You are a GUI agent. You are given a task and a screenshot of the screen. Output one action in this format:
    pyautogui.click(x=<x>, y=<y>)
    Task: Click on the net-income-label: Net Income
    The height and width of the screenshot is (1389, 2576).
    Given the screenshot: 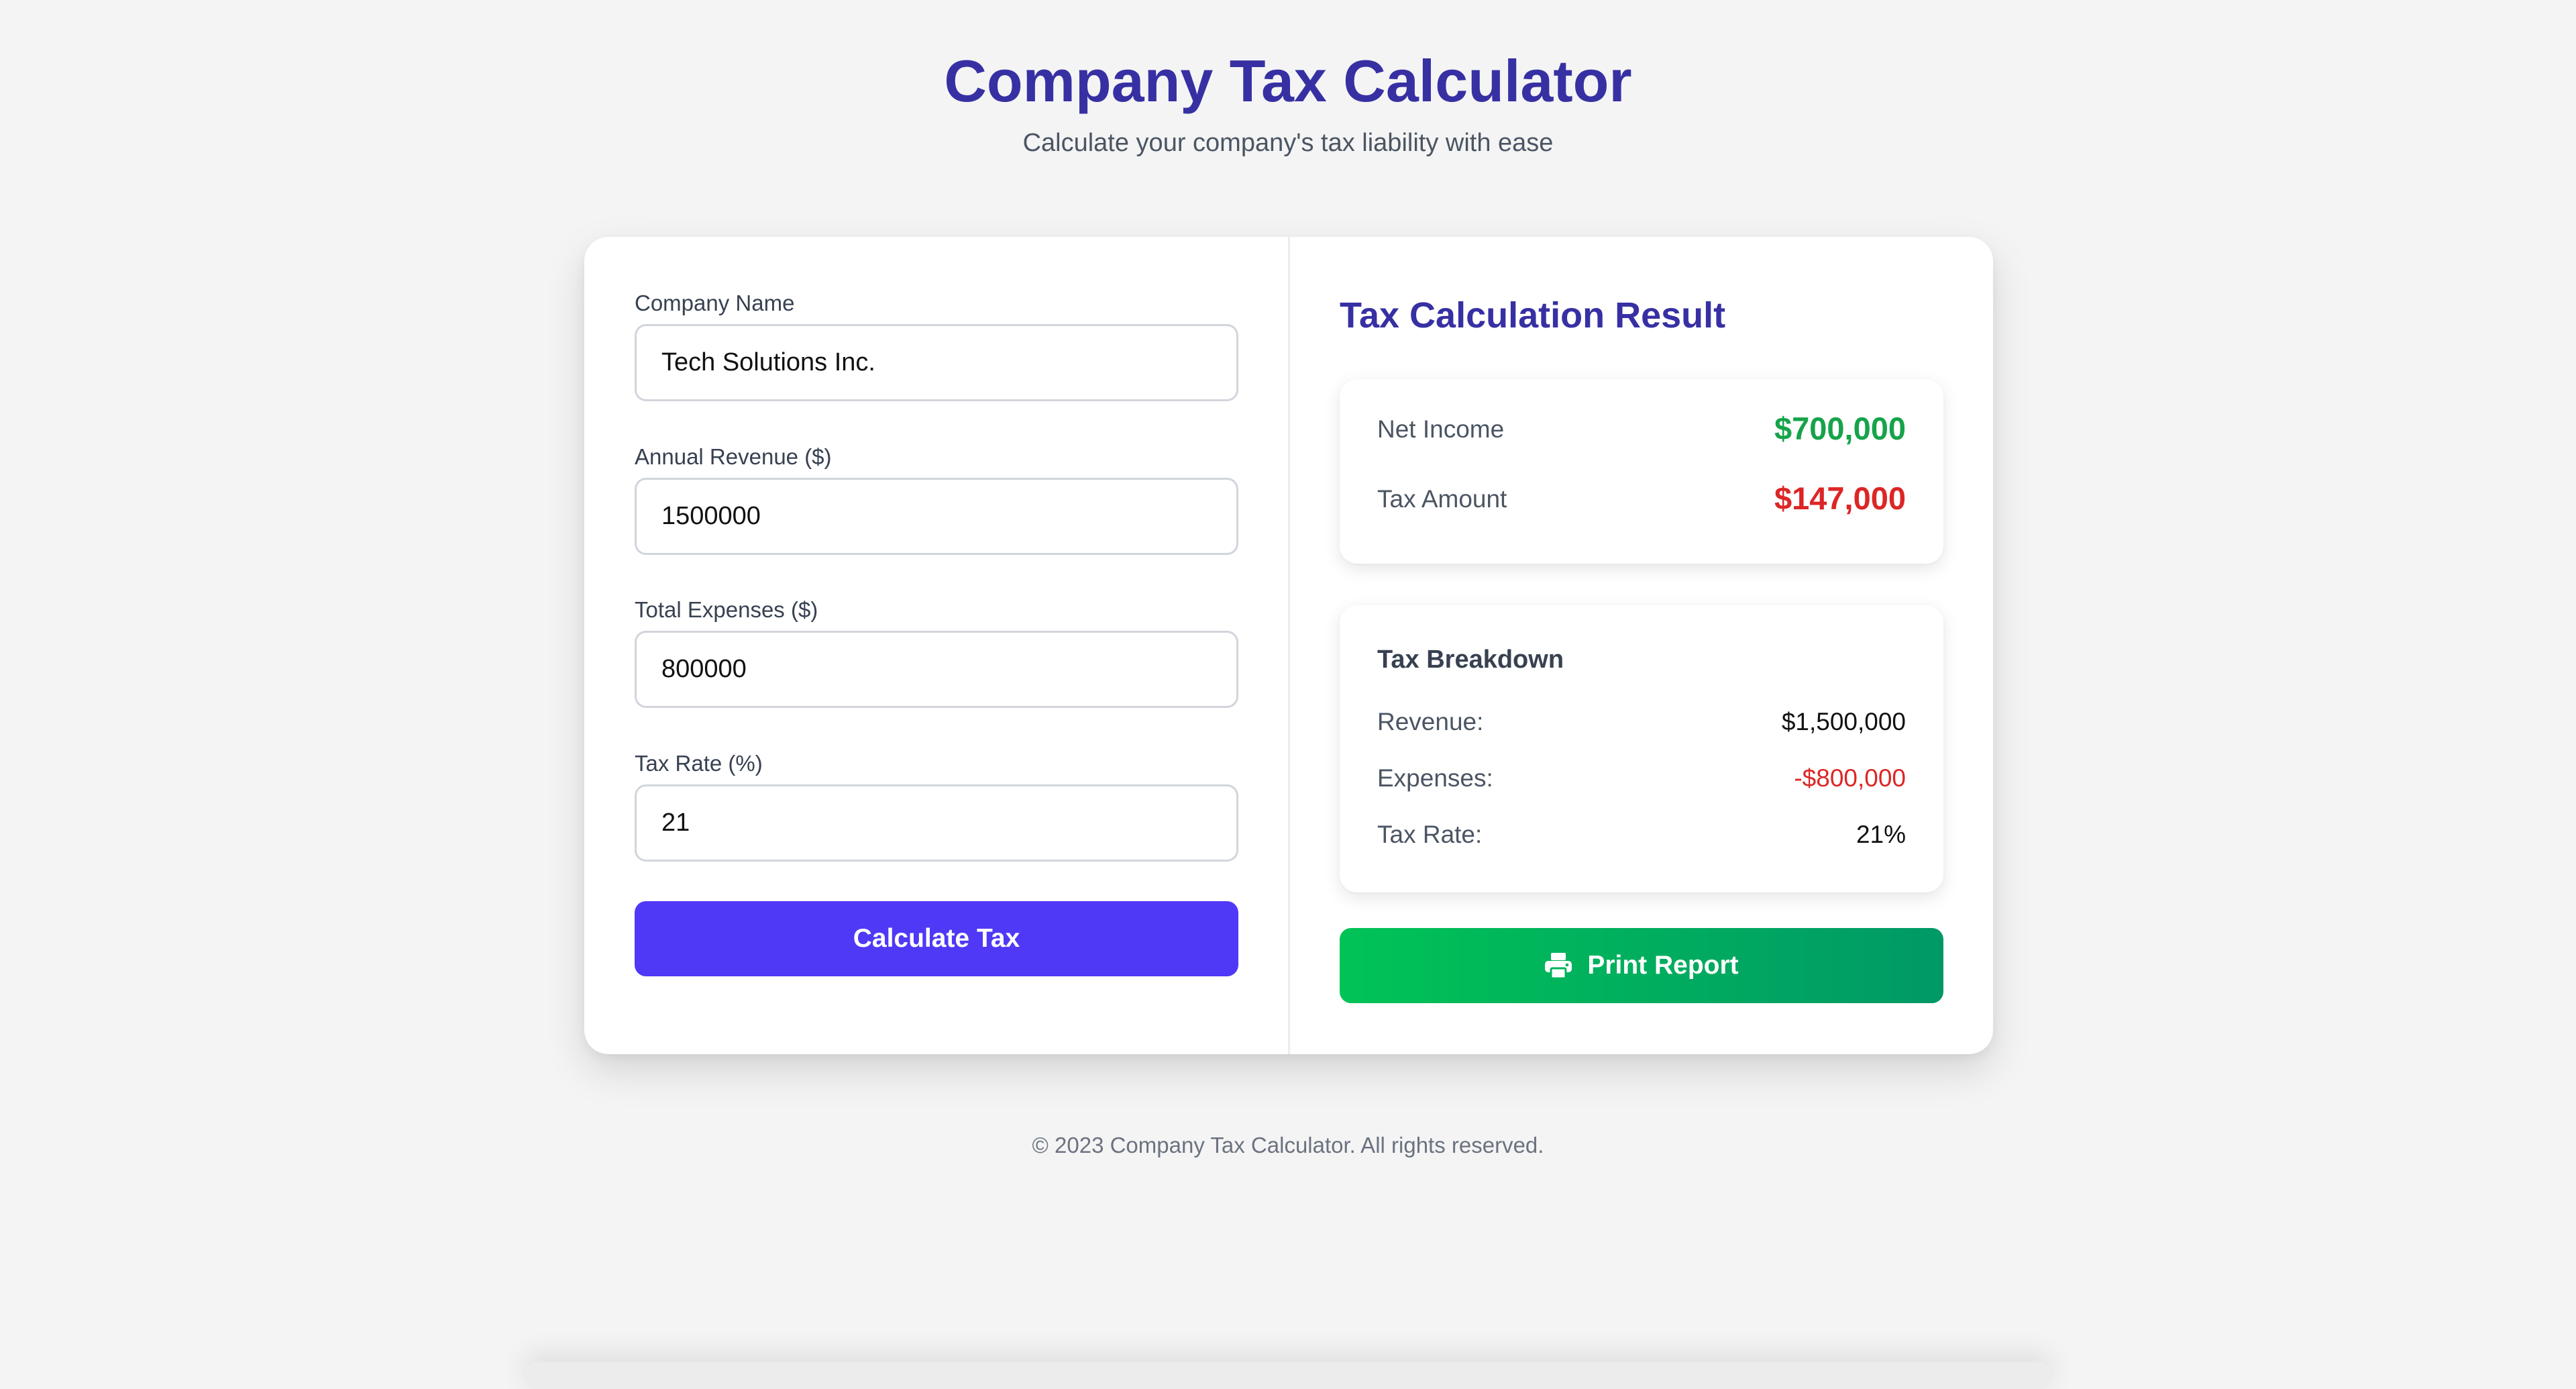 What is the action you would take?
    pyautogui.click(x=1441, y=429)
    